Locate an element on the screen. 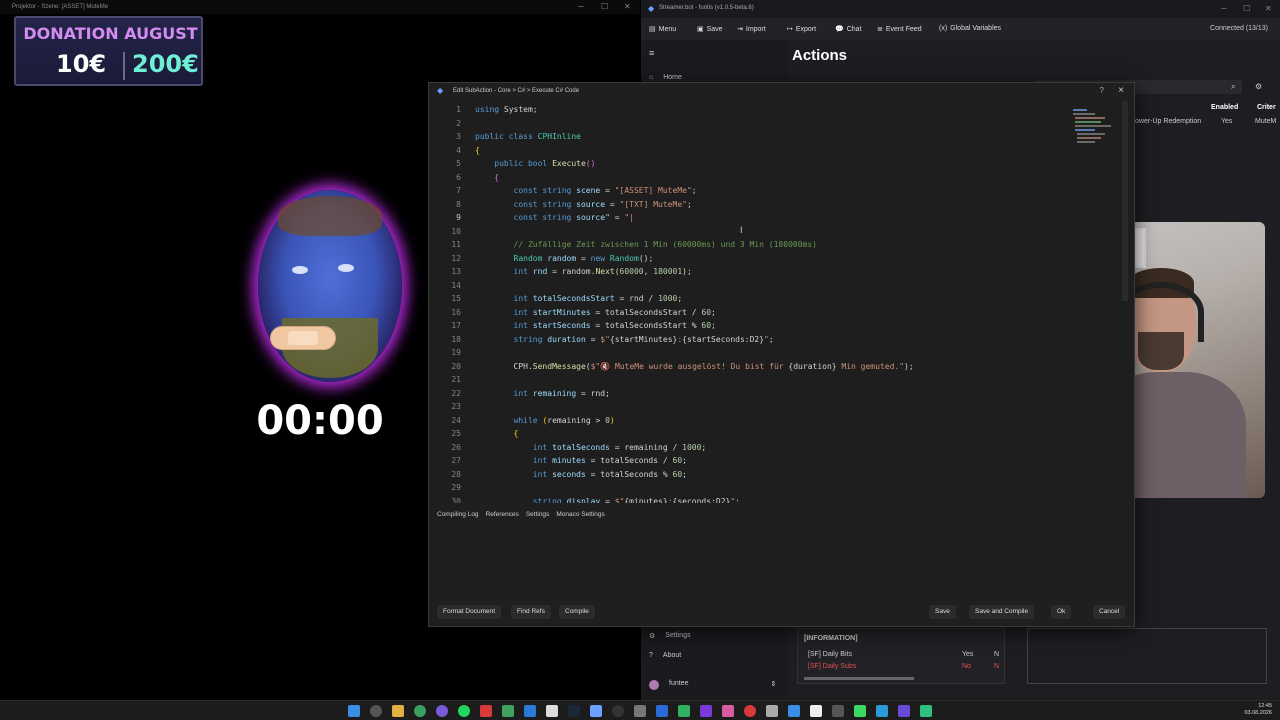  code-line: int totalSeconds = remaining / 1000; is located at coordinates (590, 447).